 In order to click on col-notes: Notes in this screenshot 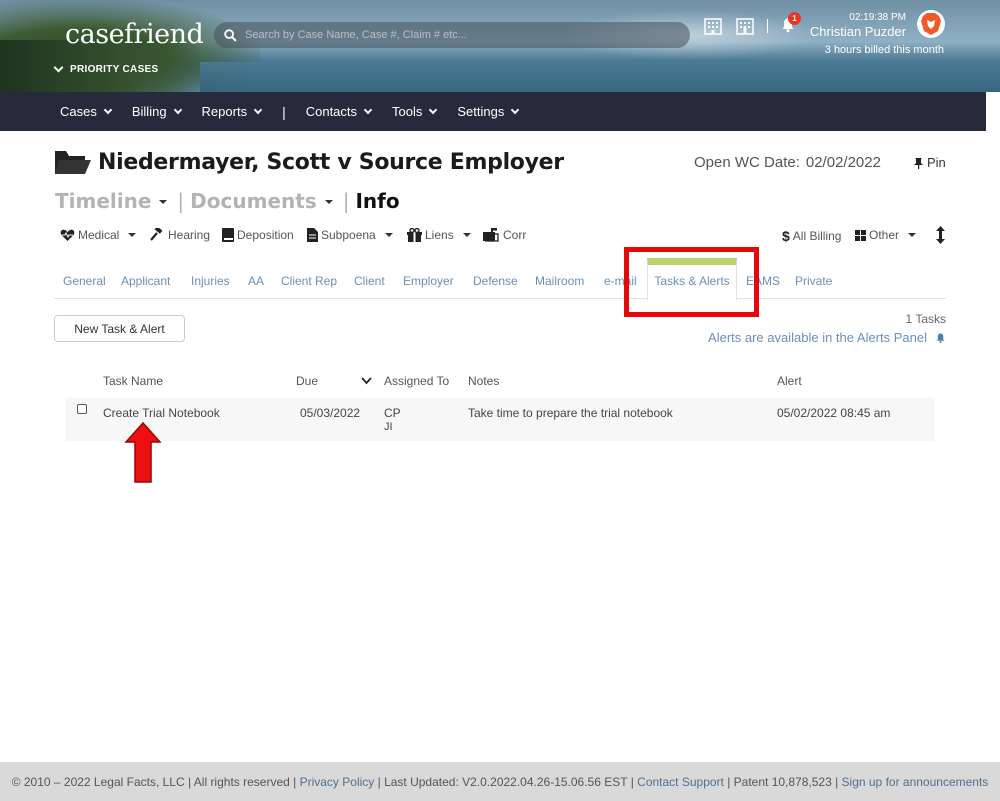, I will do `click(483, 381)`.